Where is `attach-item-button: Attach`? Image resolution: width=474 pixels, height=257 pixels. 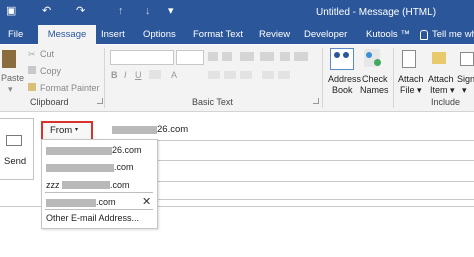
attach-item-button: Attach is located at coordinates (441, 79).